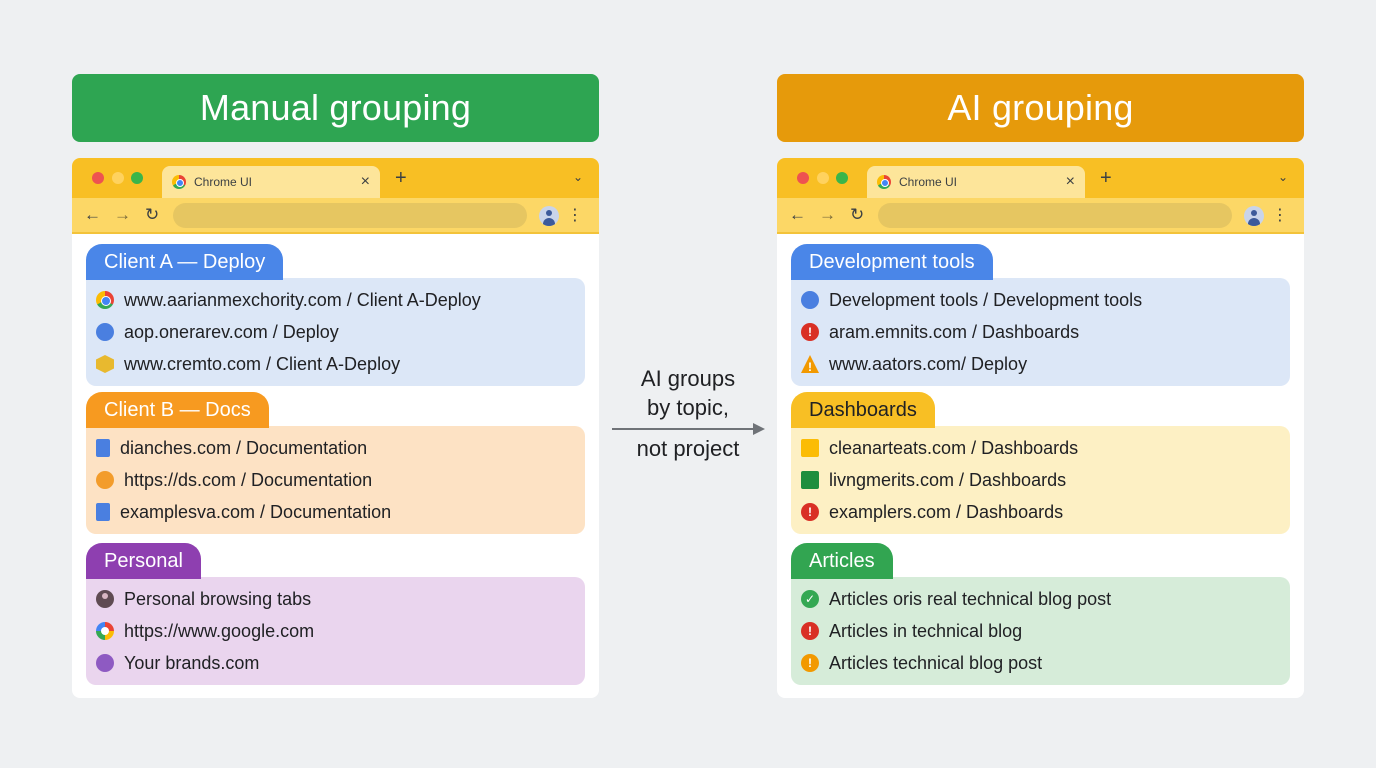  I want to click on caption-line: AI groups, so click(688, 378).